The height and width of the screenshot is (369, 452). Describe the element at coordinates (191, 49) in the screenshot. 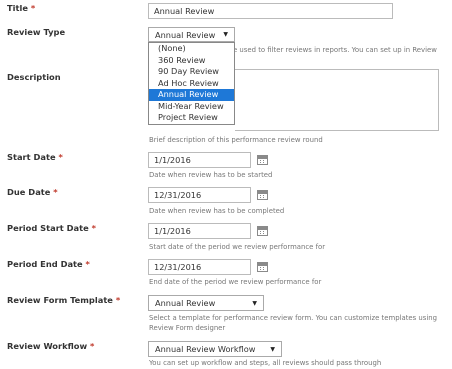

I see `option-none: (None)` at that location.